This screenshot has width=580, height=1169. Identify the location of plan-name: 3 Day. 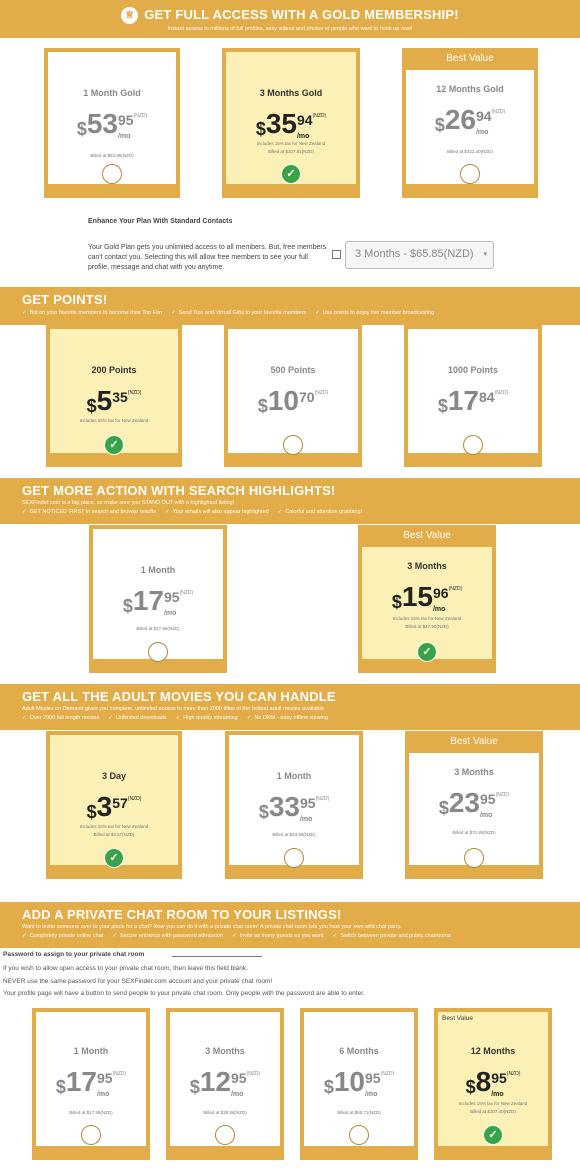
(114, 776).